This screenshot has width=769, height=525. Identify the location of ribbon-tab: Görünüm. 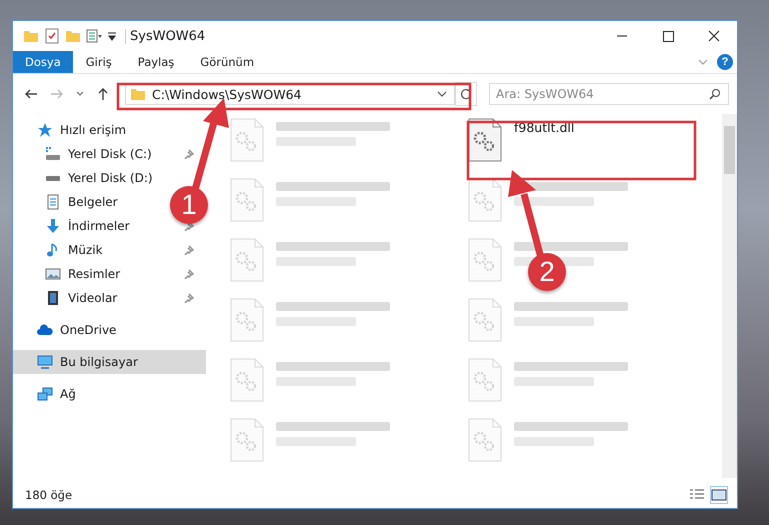
(227, 62).